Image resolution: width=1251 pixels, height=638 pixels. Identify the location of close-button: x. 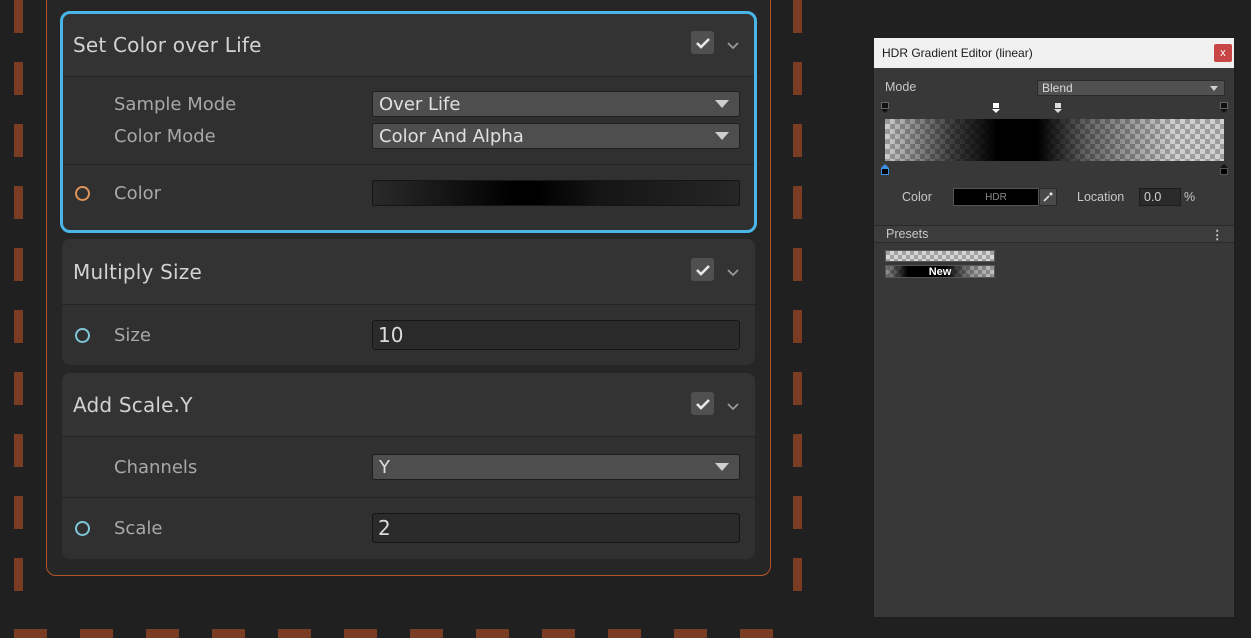
(1223, 53).